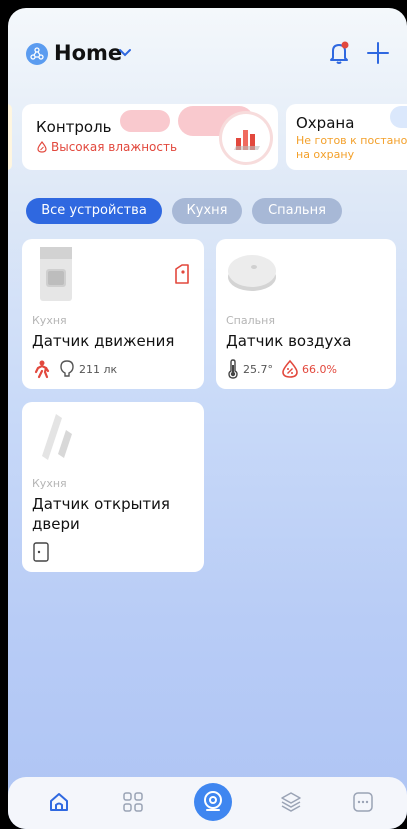  Describe the element at coordinates (67, 368) in the screenshot. I see `light-bulb-icon` at that location.